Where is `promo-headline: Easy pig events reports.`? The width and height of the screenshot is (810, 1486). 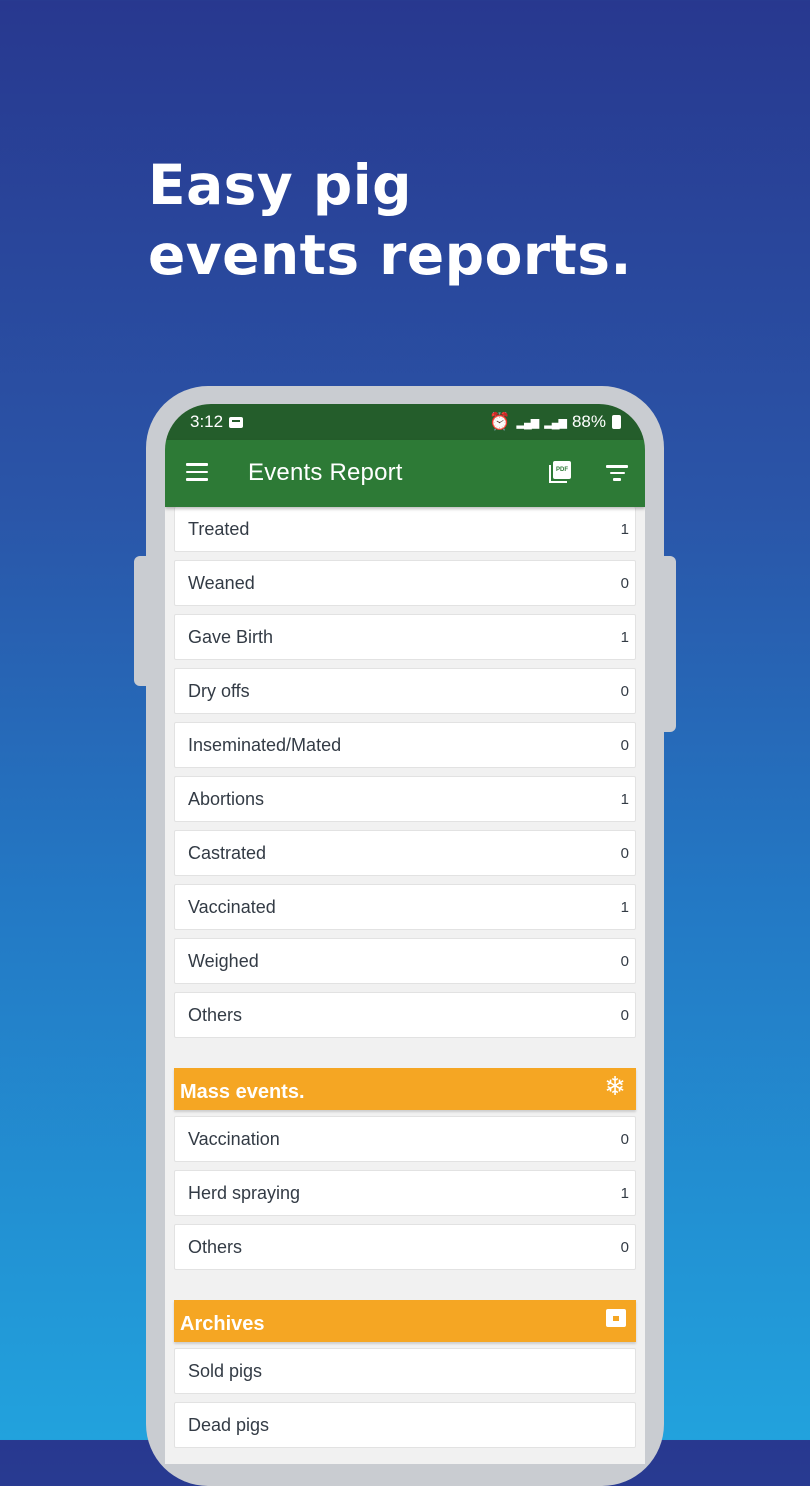
promo-headline: Easy pig events reports. is located at coordinates (390, 220).